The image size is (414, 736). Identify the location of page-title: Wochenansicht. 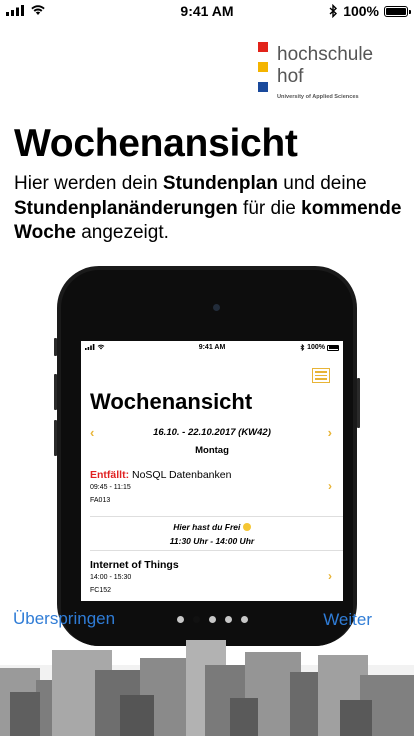
(156, 143).